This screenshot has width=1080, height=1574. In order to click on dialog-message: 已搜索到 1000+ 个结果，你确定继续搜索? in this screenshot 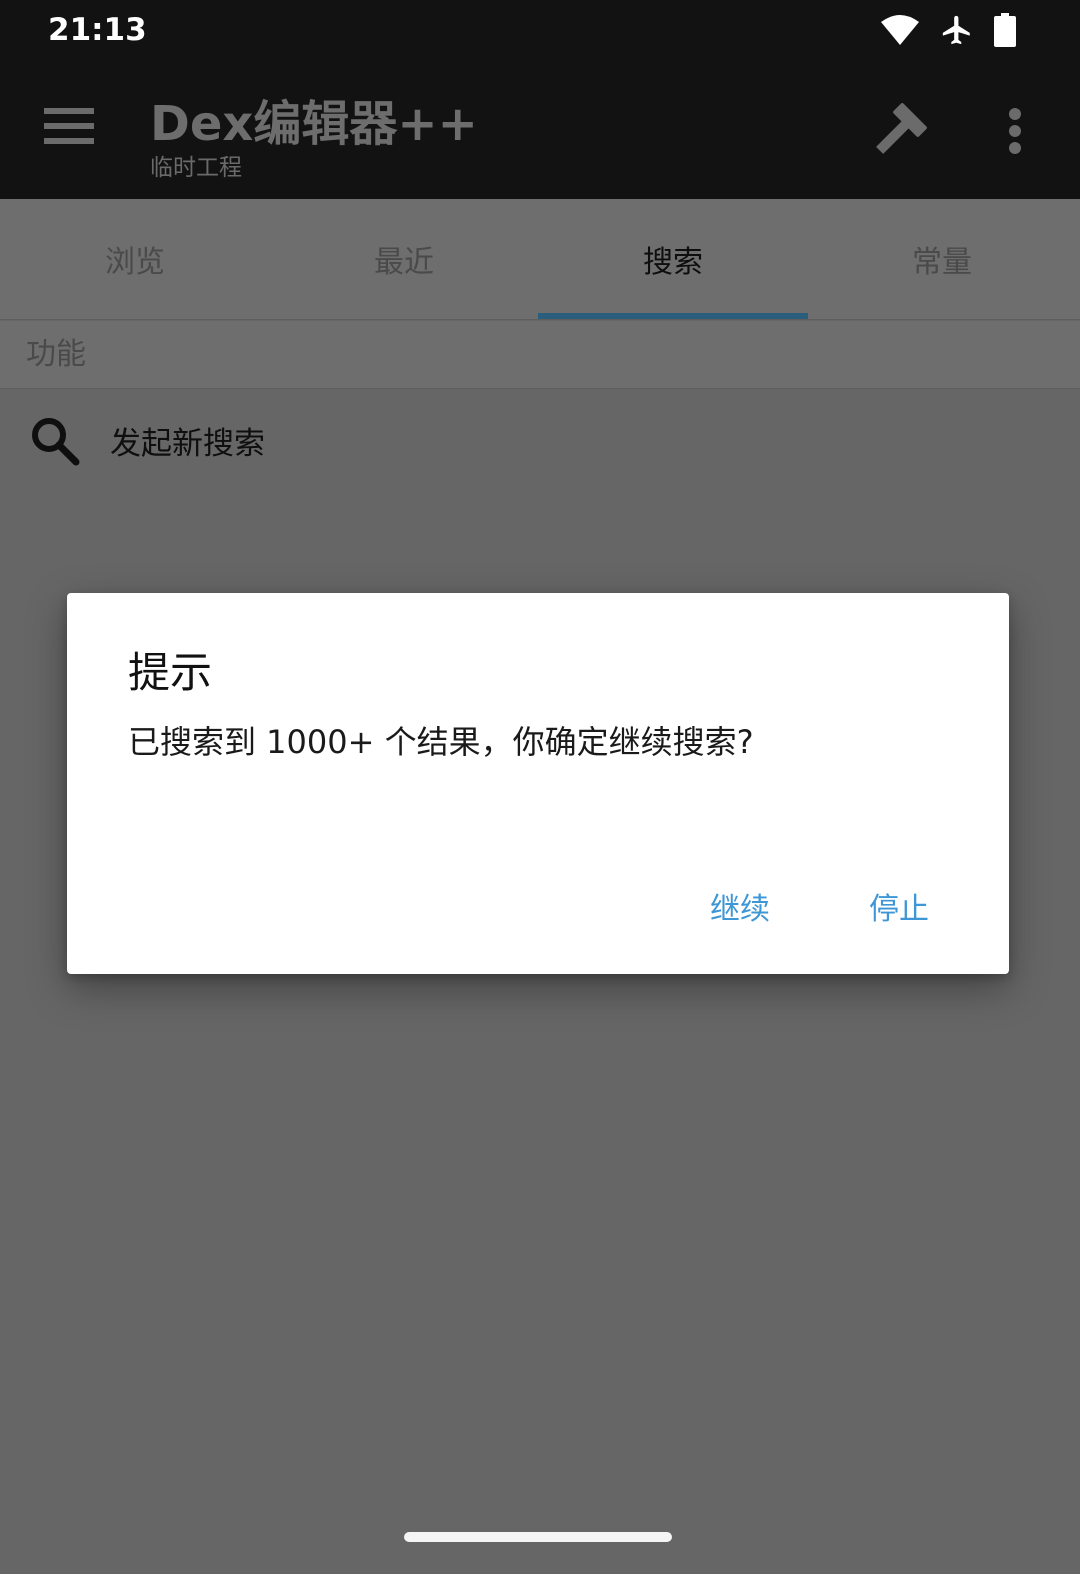, I will do `click(441, 742)`.